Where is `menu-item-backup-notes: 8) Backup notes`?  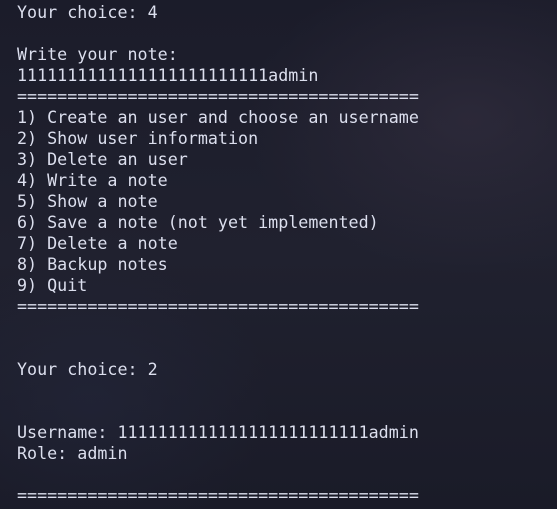
menu-item-backup-notes: 8) Backup notes is located at coordinates (92, 264).